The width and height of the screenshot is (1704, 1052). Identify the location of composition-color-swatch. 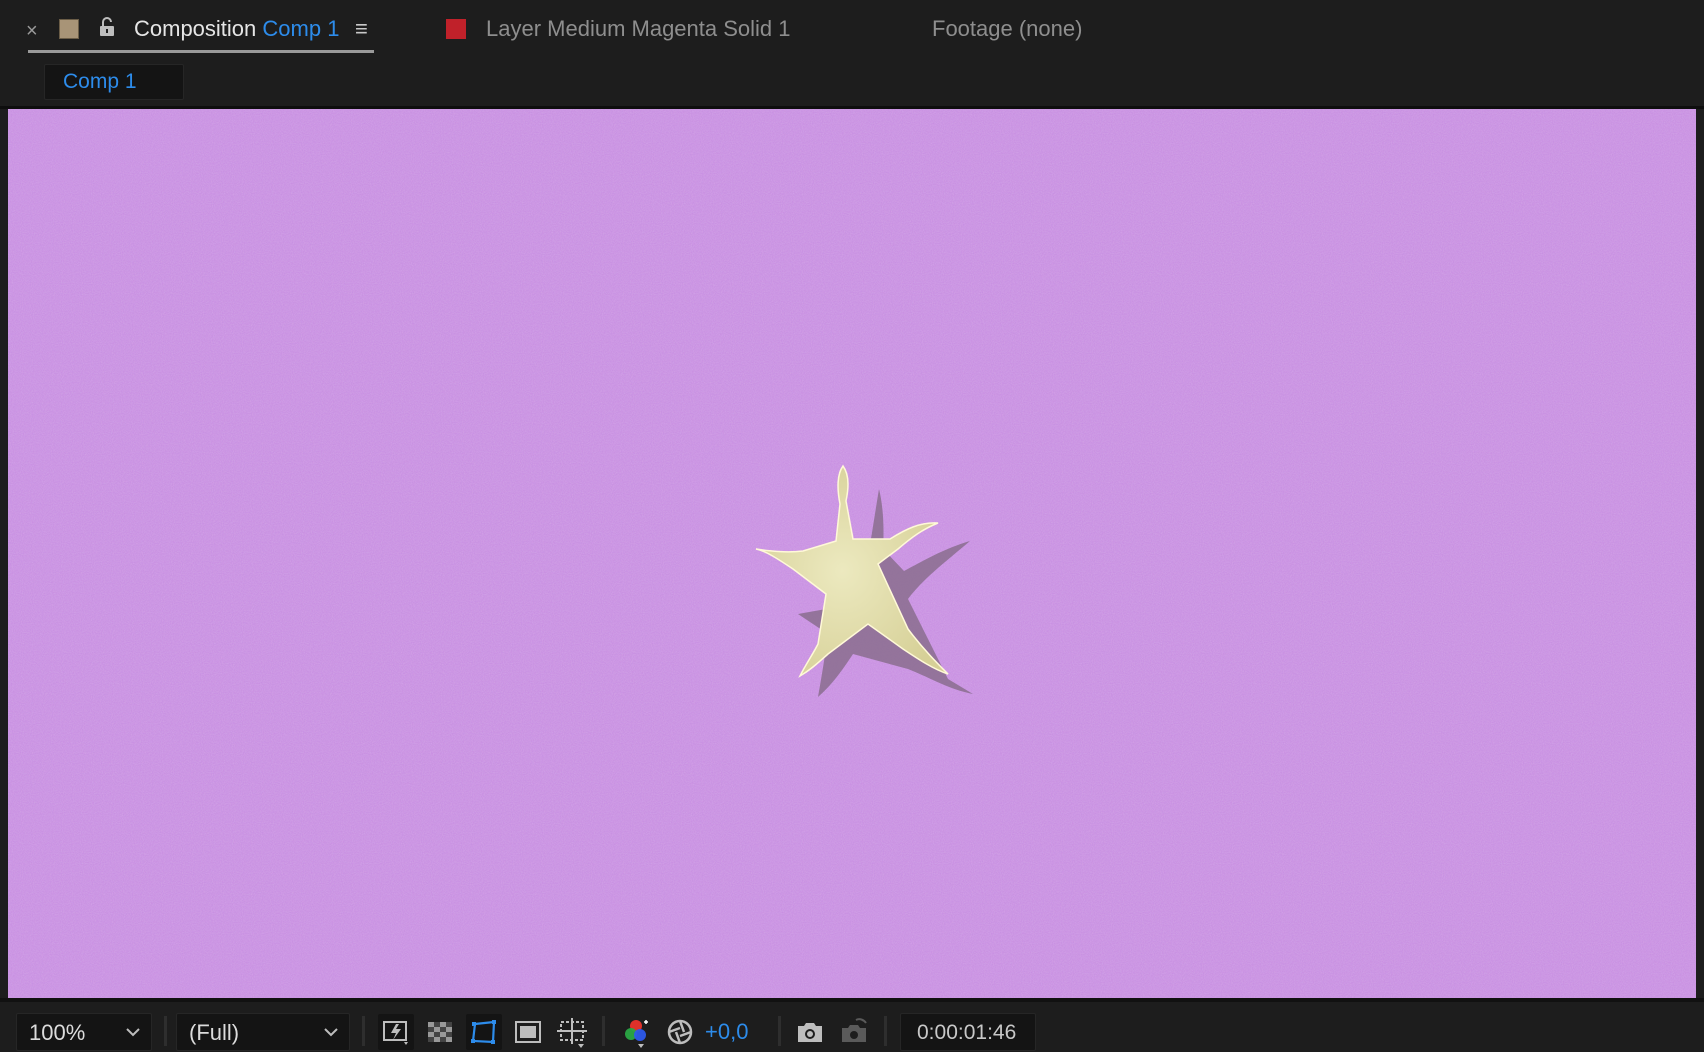
(69, 29).